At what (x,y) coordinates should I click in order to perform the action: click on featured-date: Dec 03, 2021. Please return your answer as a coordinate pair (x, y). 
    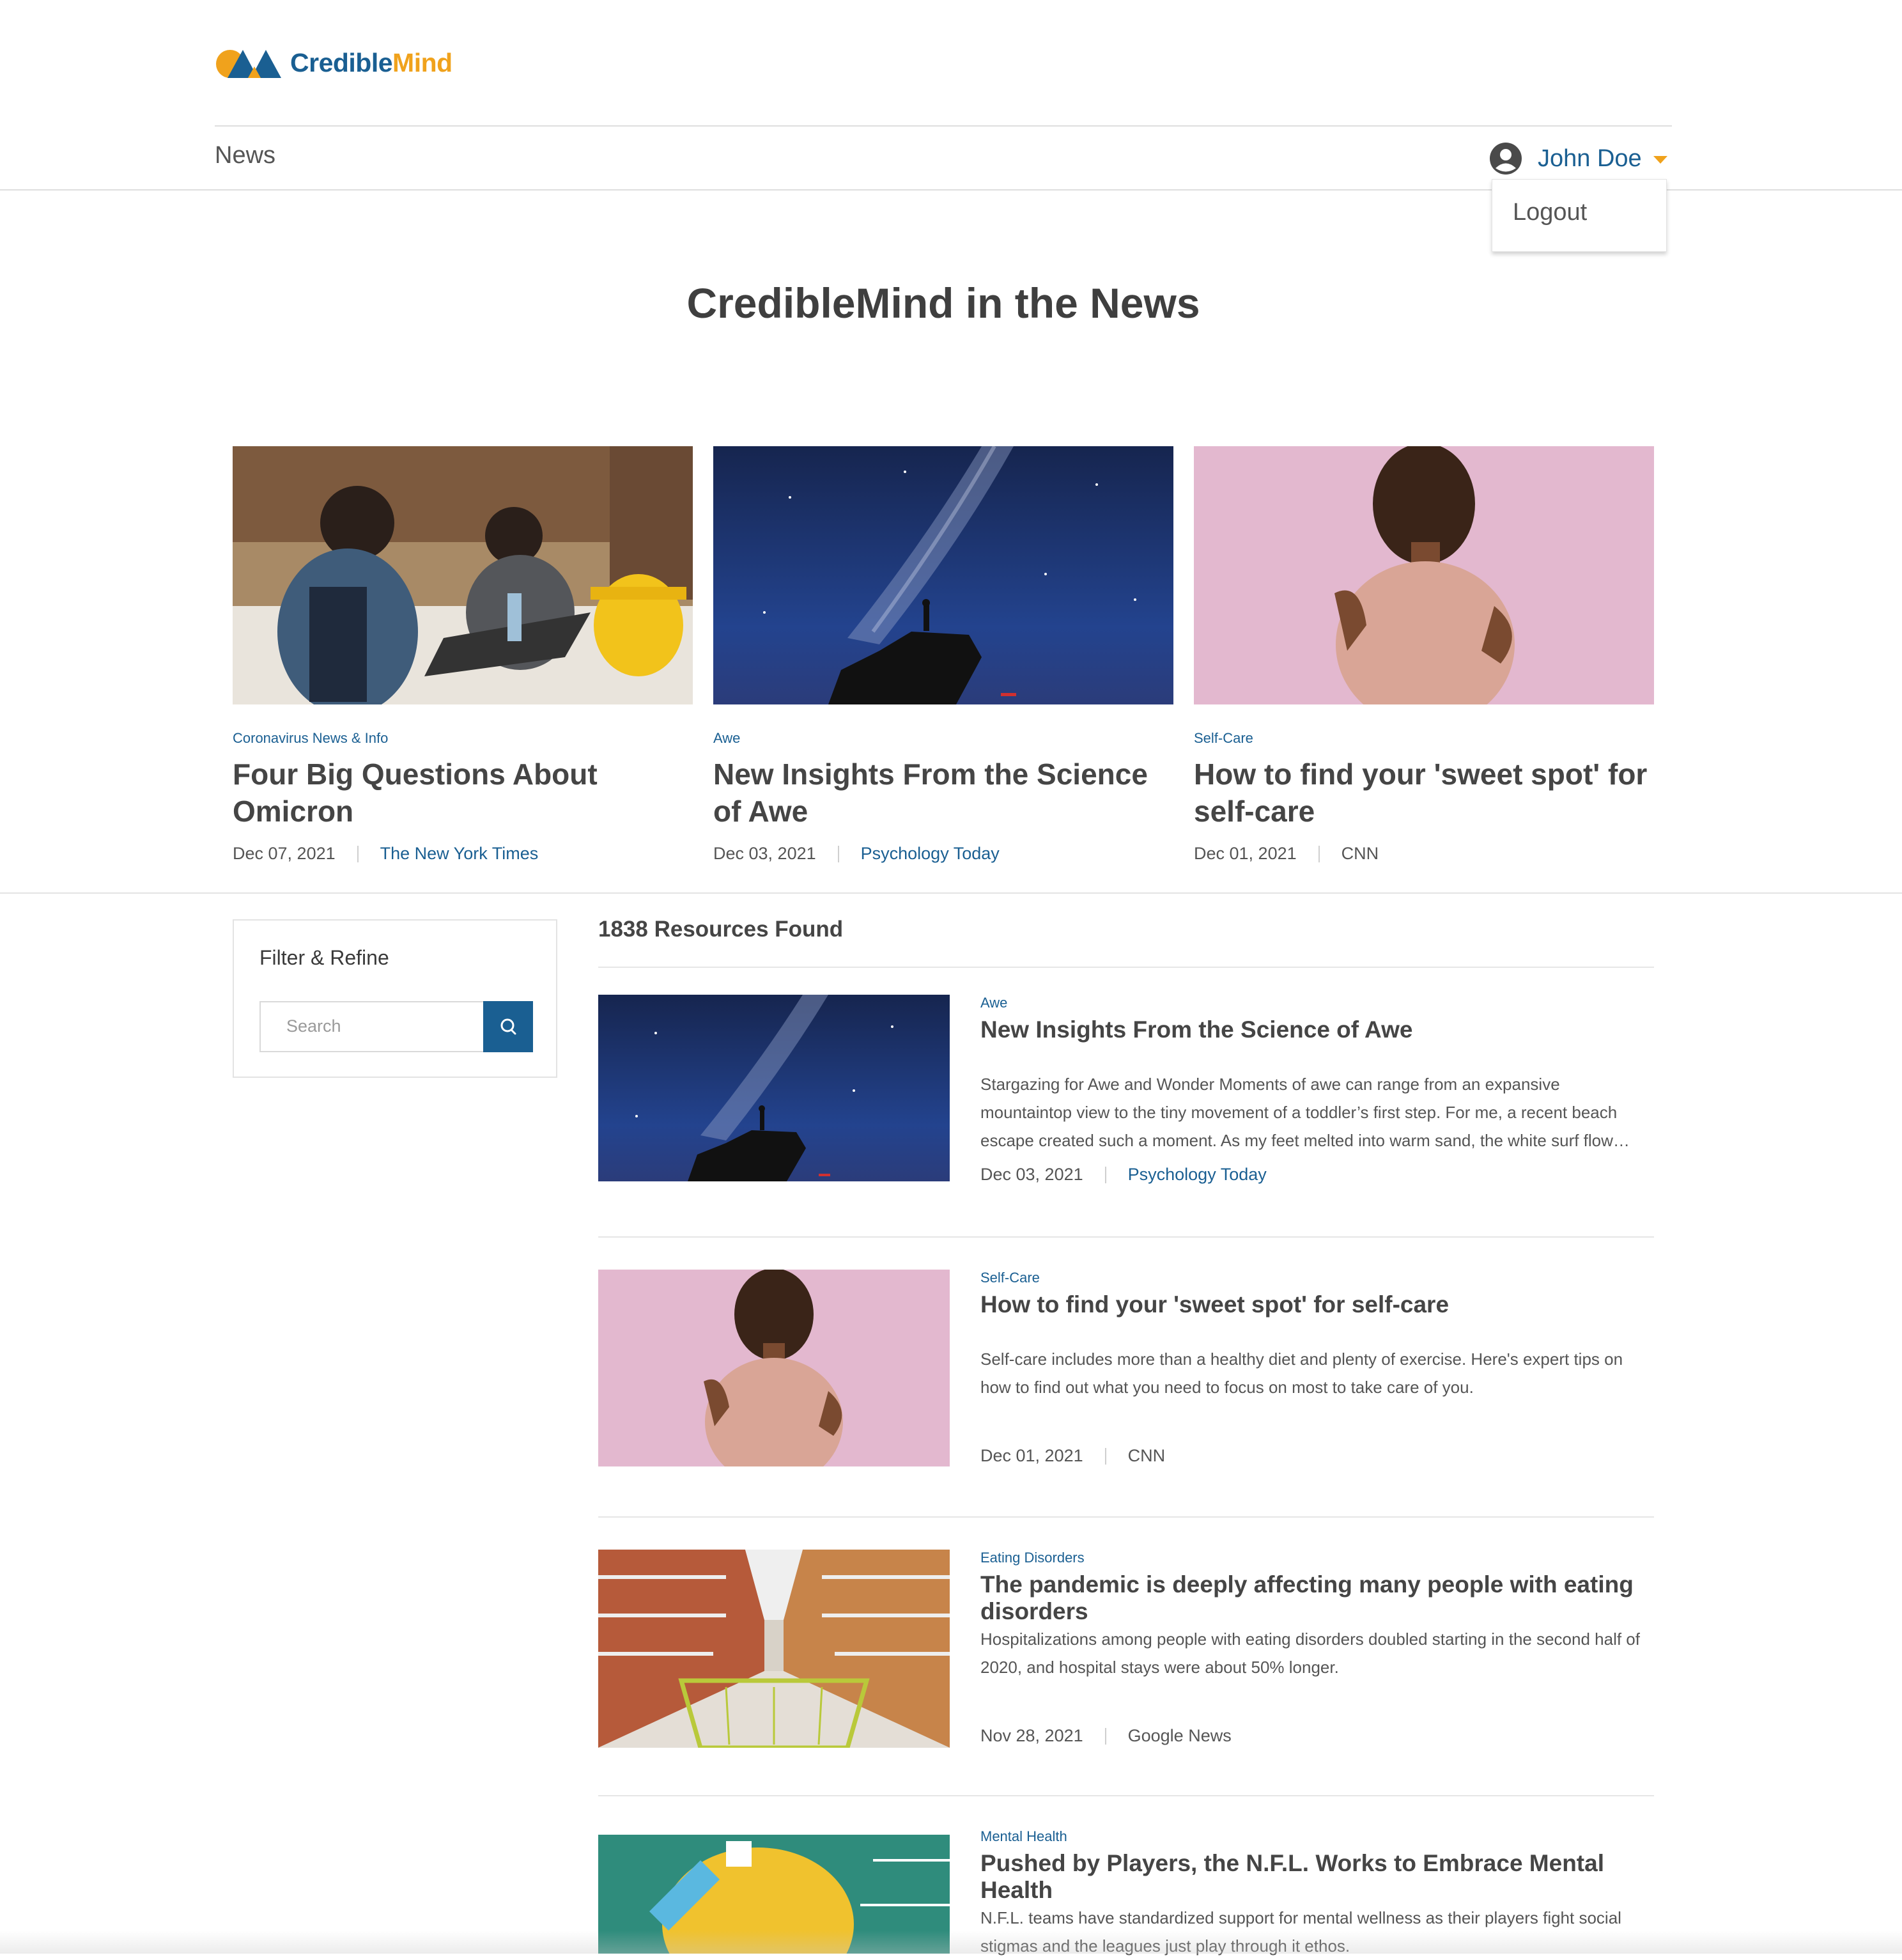
    Looking at the image, I should click on (765, 853).